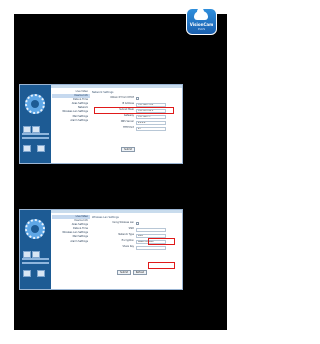 The width and height of the screenshot is (320, 344). What do you see at coordinates (127, 121) in the screenshot?
I see `row-label: DNS Server` at bounding box center [127, 121].